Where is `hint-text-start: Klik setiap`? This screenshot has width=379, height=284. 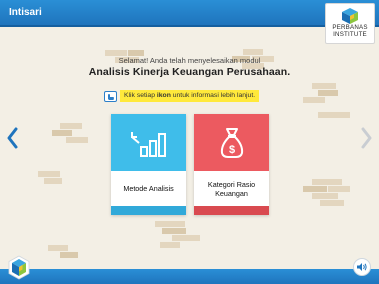
hint-text-start: Klik setiap is located at coordinates (139, 95).